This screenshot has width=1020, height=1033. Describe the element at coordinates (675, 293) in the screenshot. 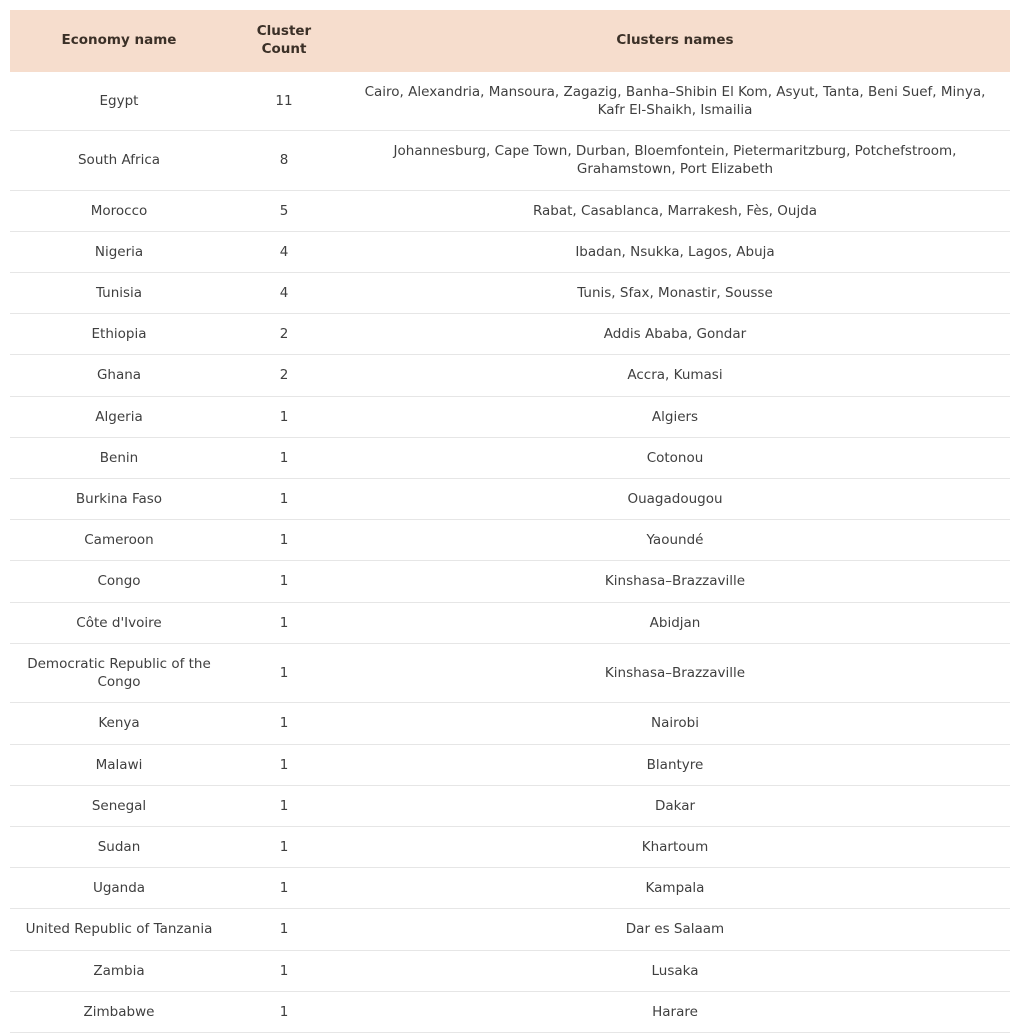

I see `cell-clusters-names: Tunis, Sfax, Monastir, Sousse` at that location.